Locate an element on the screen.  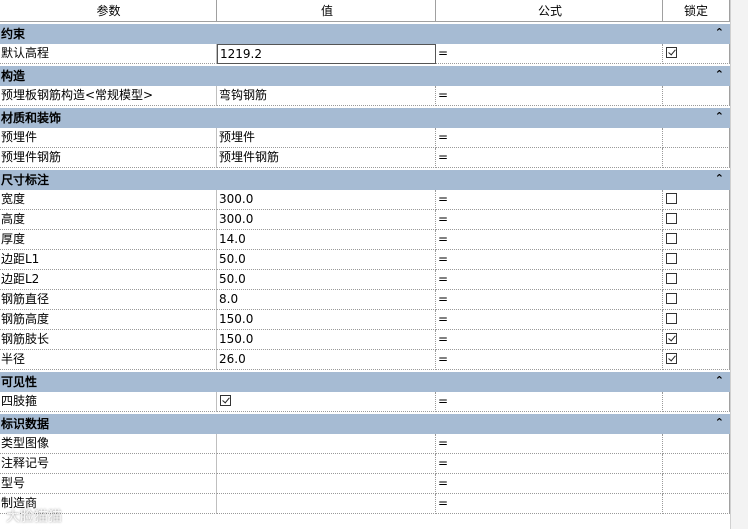
group-title: 材质和装饰 is located at coordinates (31, 118).